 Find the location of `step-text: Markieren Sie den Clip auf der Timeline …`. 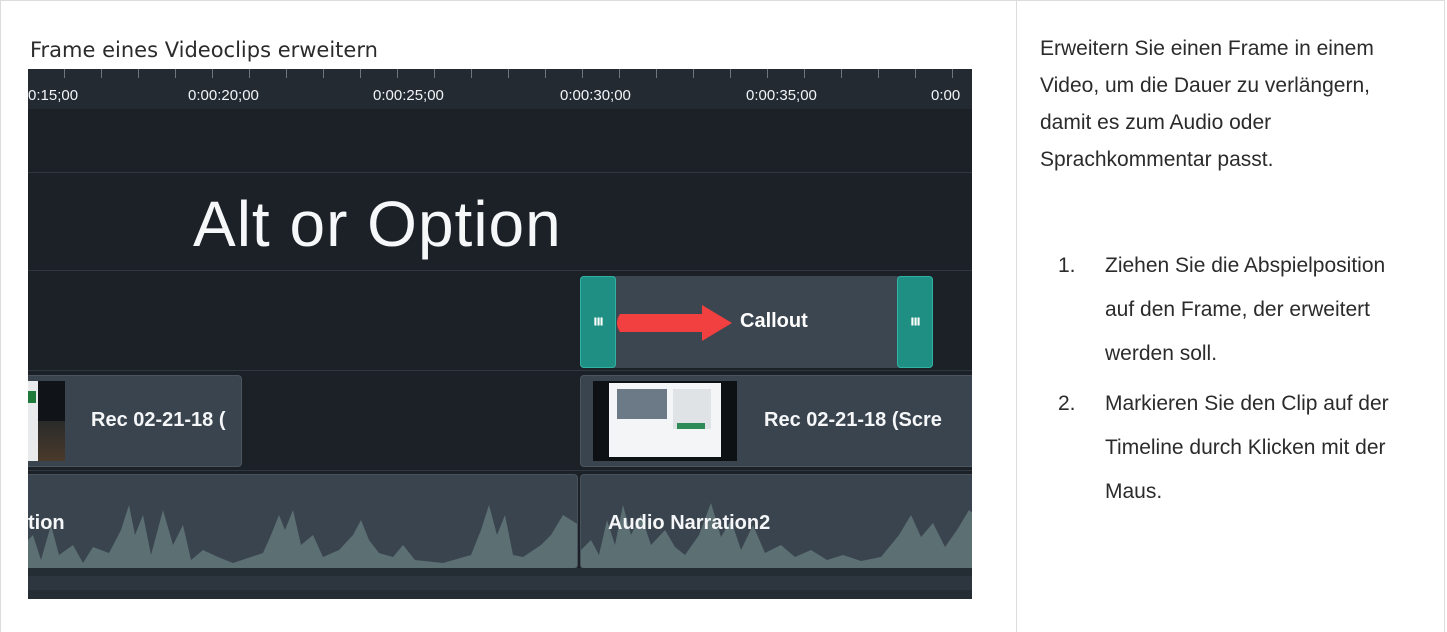

step-text: Markieren Sie den Clip auf der Timeline … is located at coordinates (1247, 447).